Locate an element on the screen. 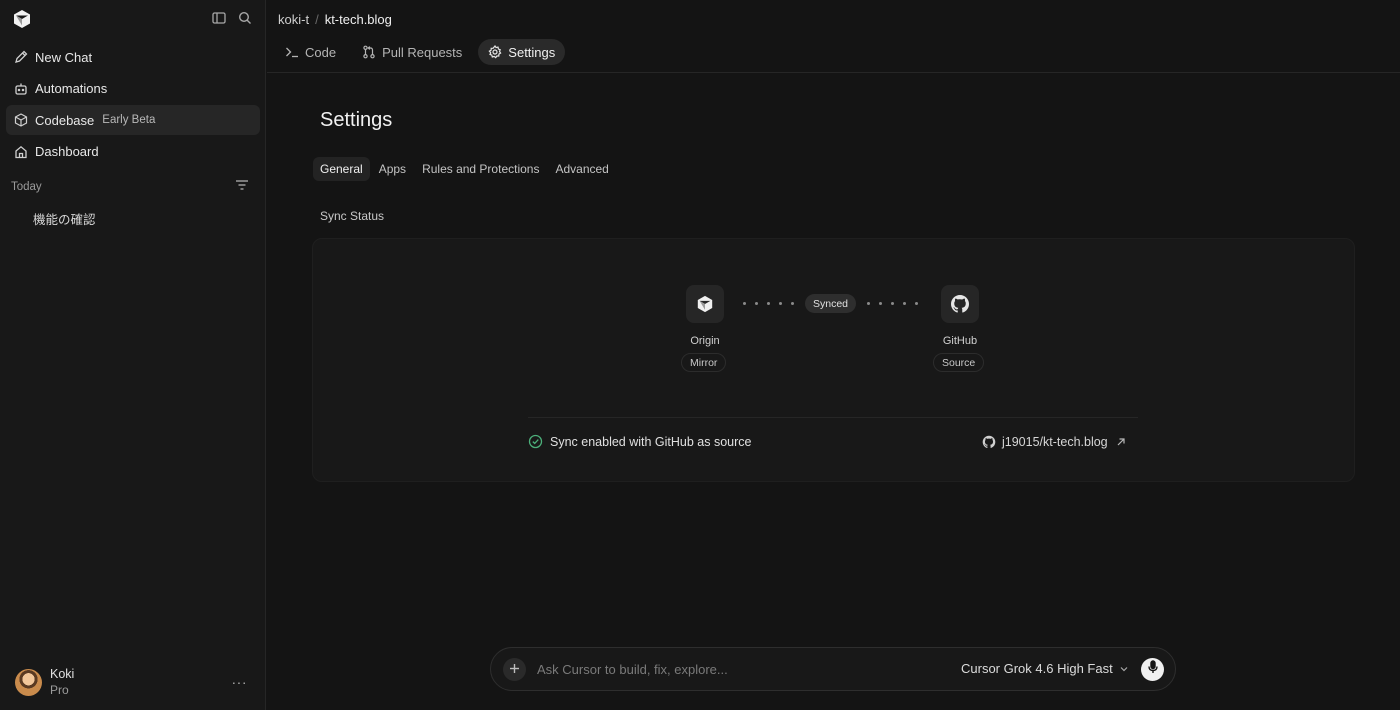 The width and height of the screenshot is (1400, 710). sidebar-item-label: Automations is located at coordinates (71, 88).